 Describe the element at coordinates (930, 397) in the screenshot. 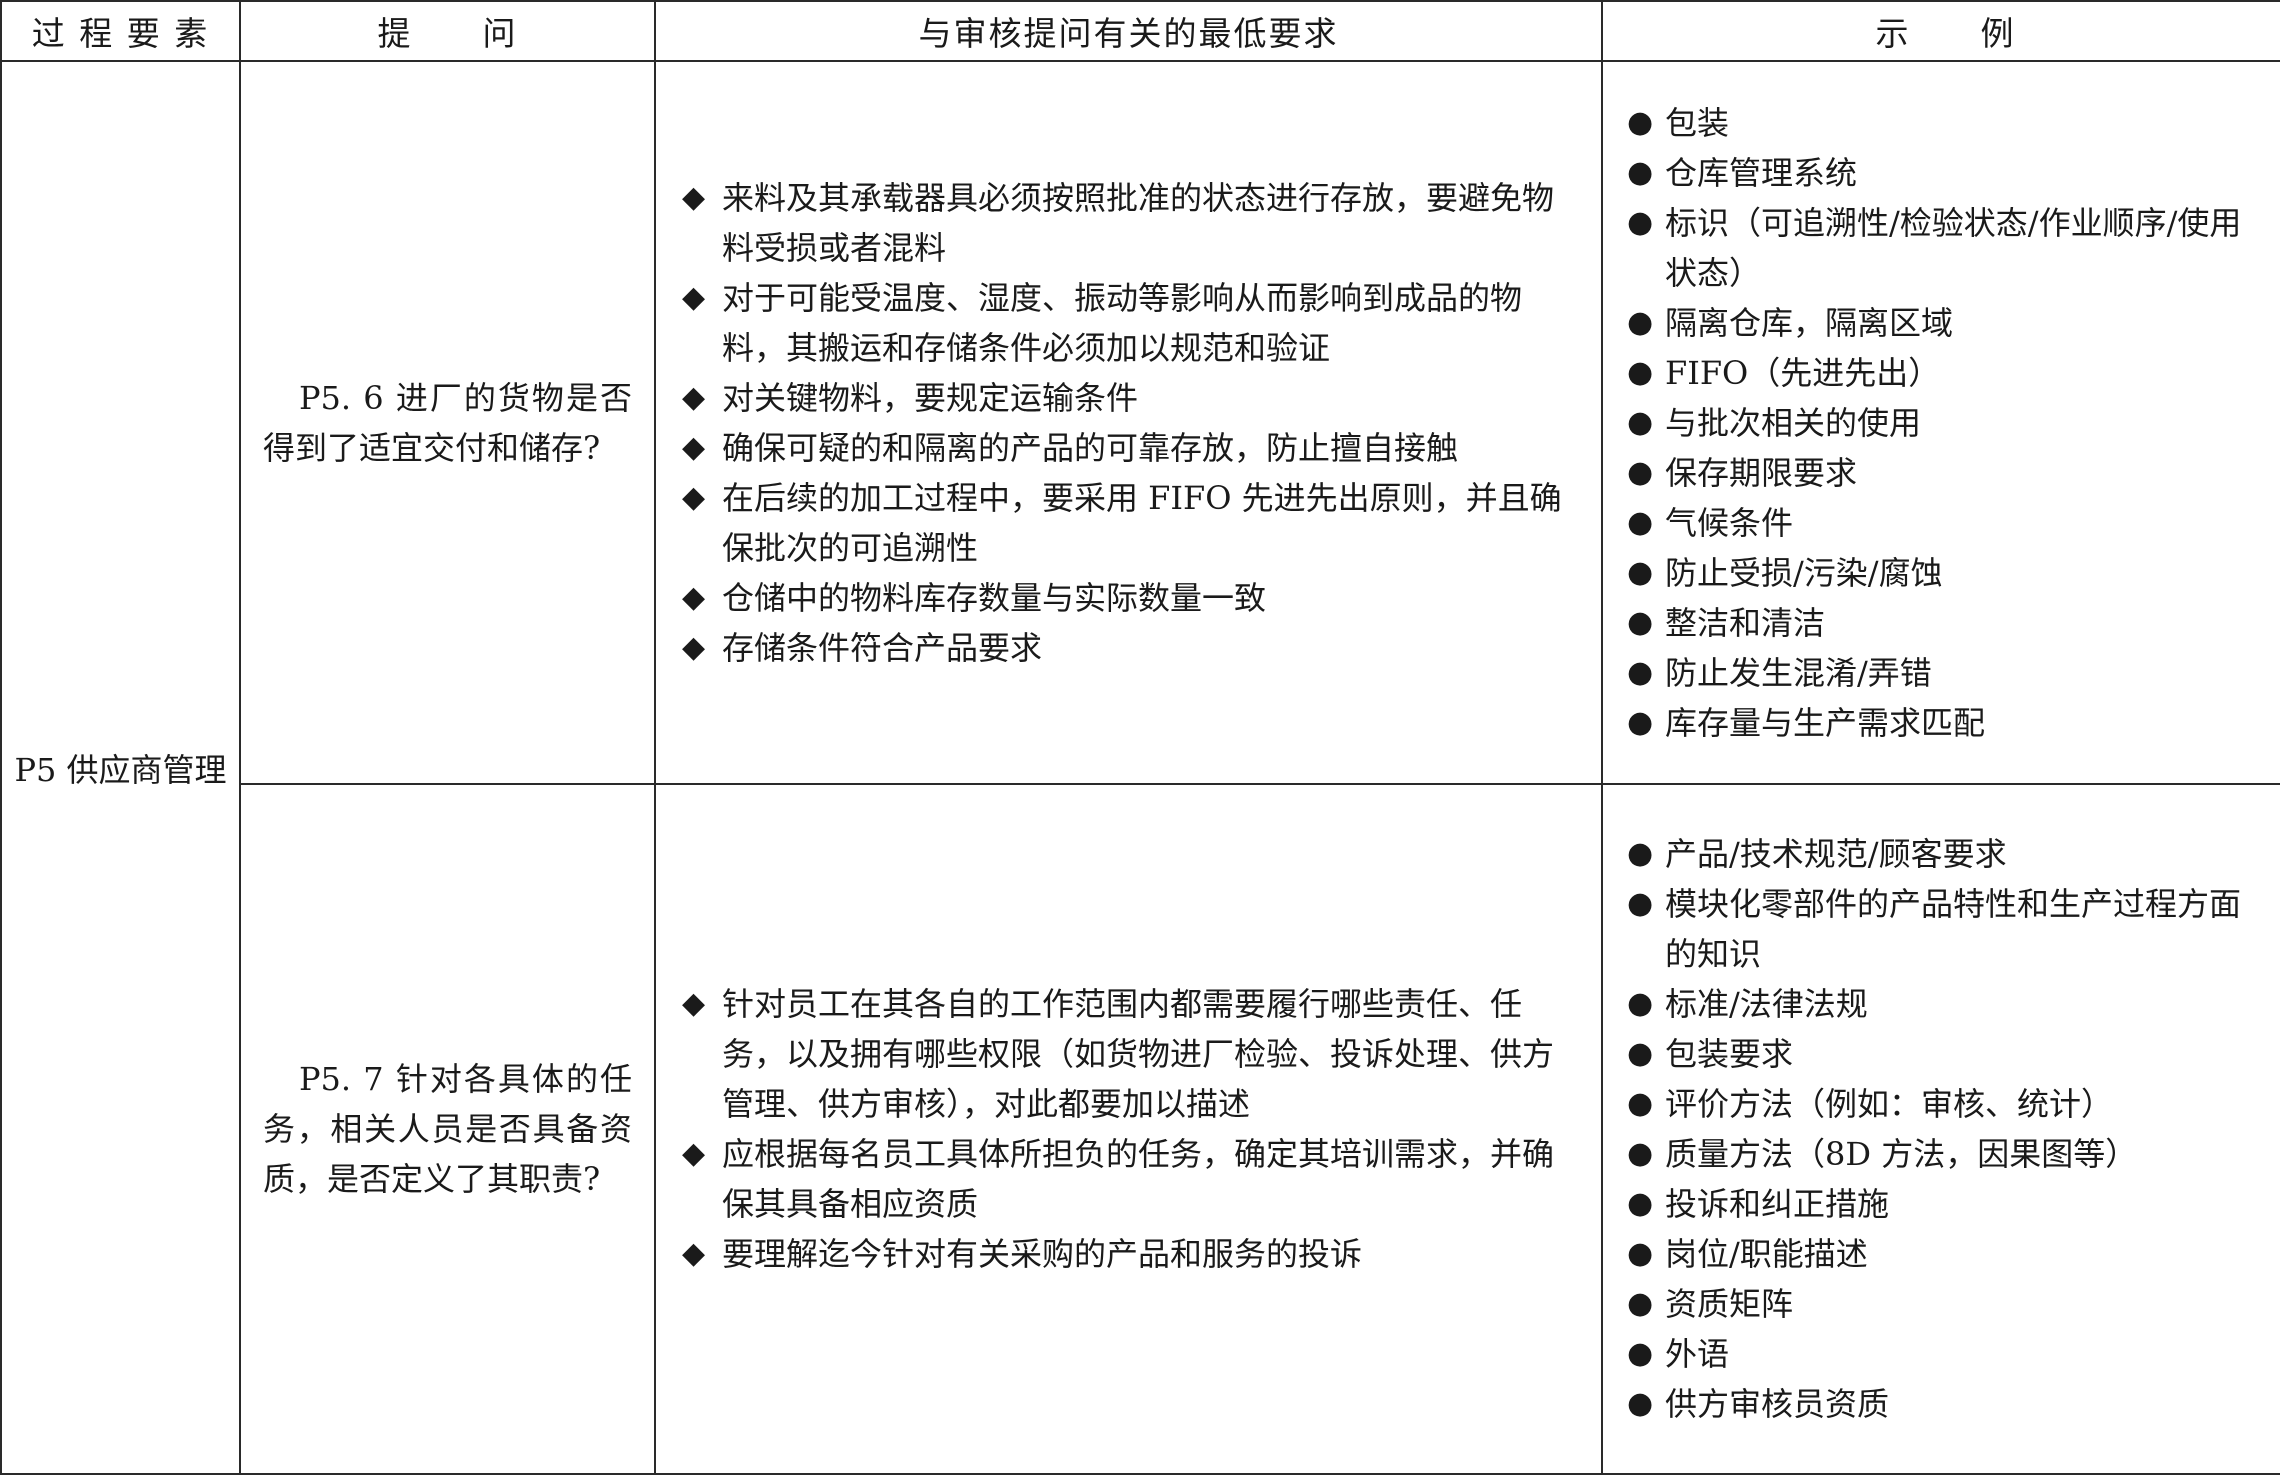

I see `list-item-text: 对关键物料，要规定运输条件` at that location.